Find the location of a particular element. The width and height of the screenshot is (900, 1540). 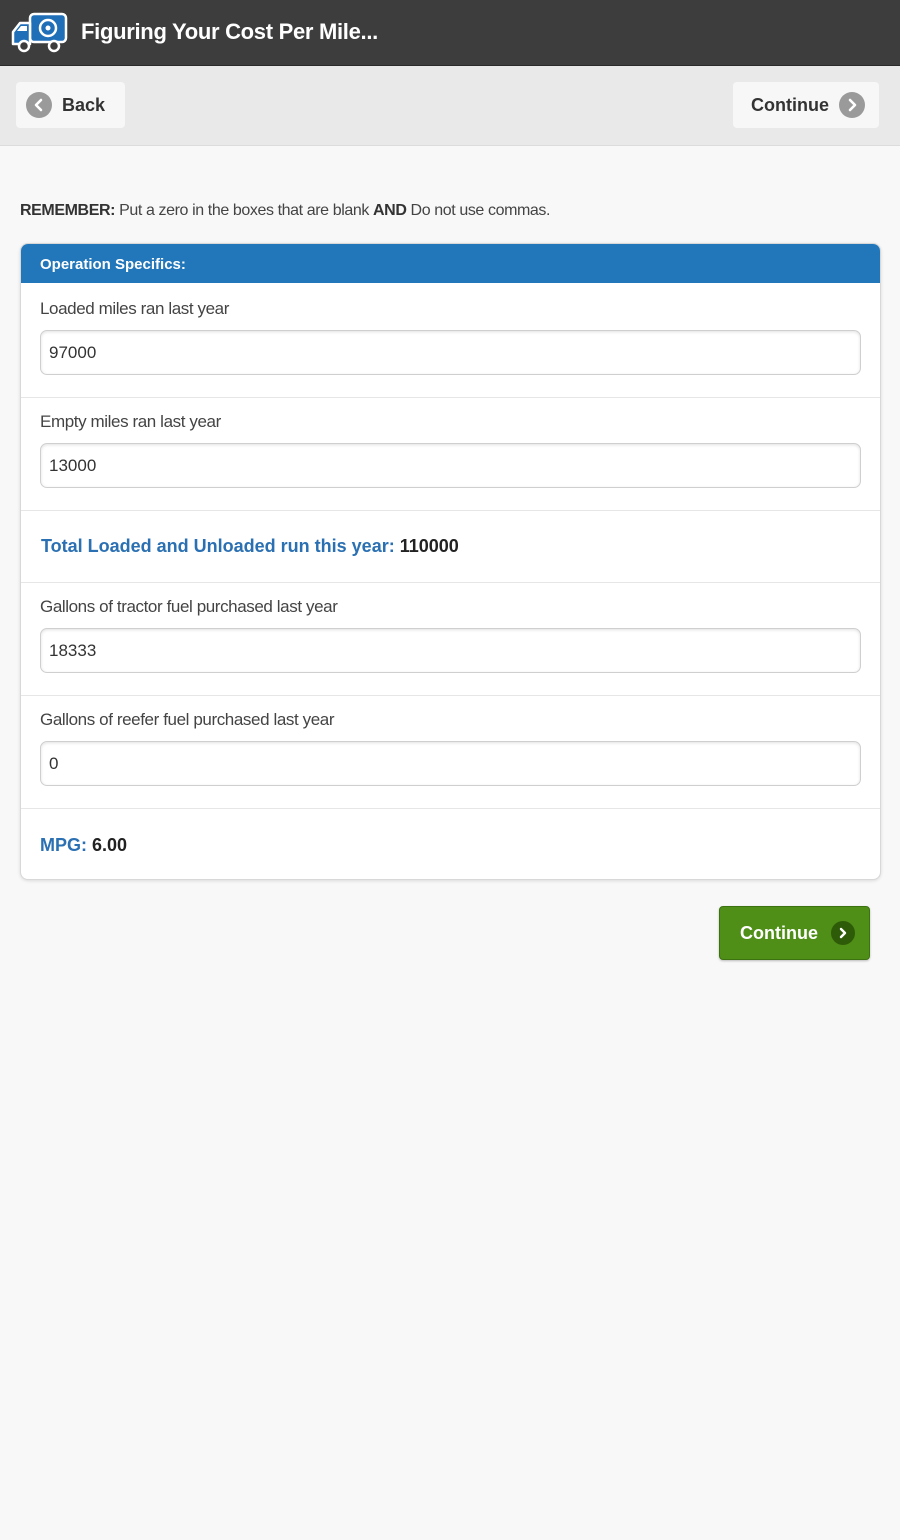

mpg-summary: MPG: 6.00 is located at coordinates (83, 845).